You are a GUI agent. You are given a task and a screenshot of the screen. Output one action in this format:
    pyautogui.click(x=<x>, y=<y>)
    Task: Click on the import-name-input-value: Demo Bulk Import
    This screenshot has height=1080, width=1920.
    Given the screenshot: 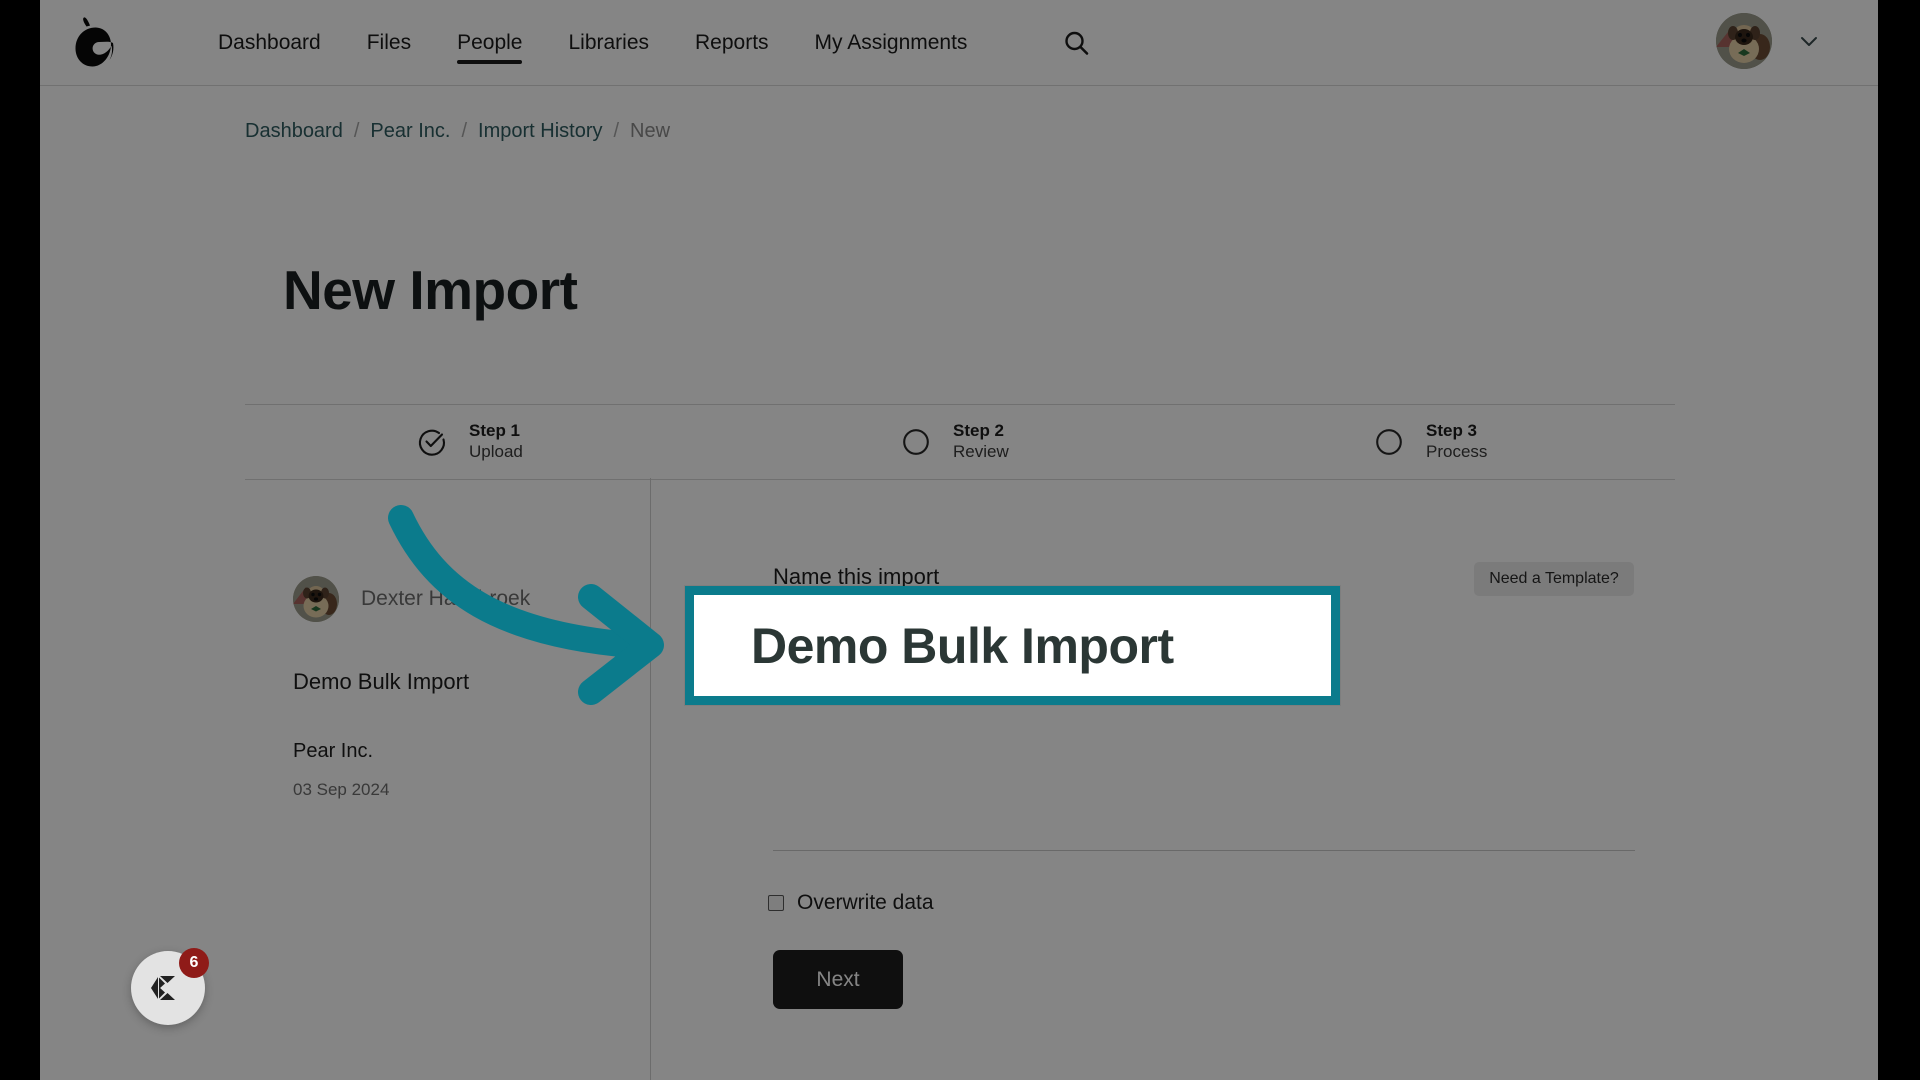 What is the action you would take?
    pyautogui.click(x=962, y=645)
    